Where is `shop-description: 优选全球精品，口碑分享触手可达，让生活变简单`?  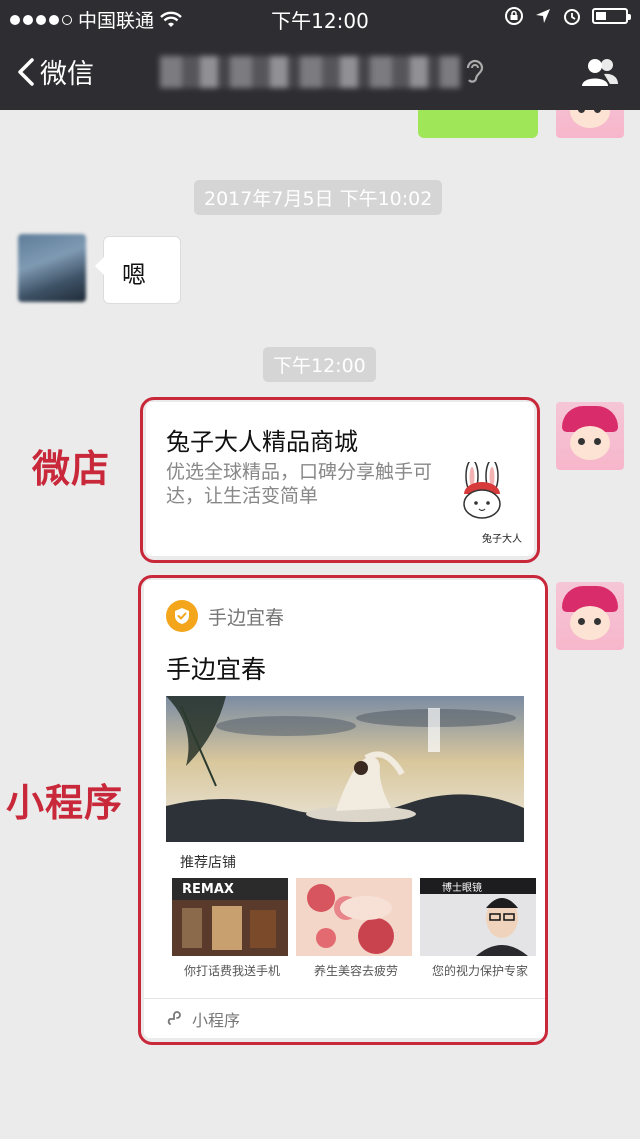 shop-description: 优选全球精品，口碑分享触手可达，让生活变简单 is located at coordinates (299, 484).